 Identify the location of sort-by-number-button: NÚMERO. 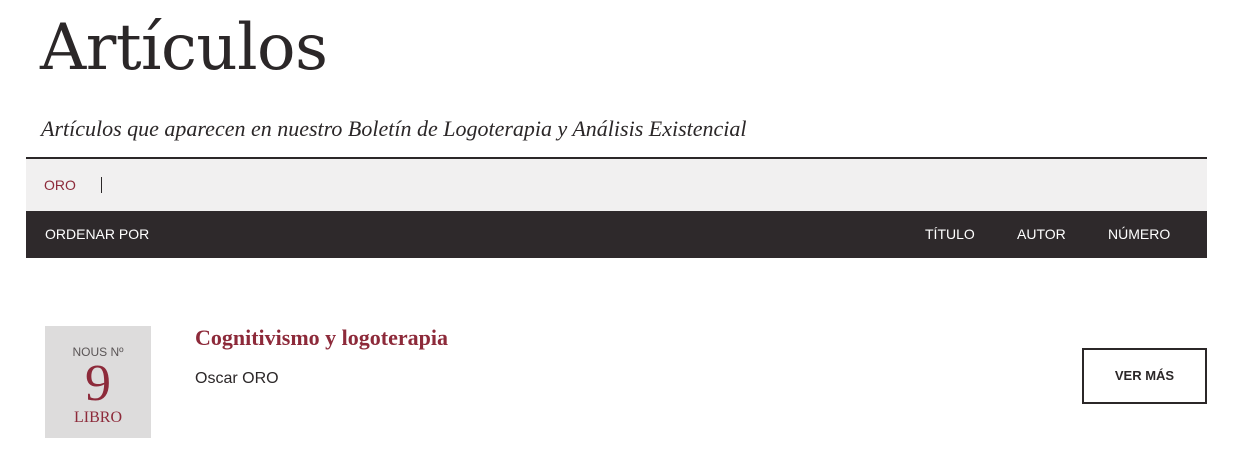
(1139, 234).